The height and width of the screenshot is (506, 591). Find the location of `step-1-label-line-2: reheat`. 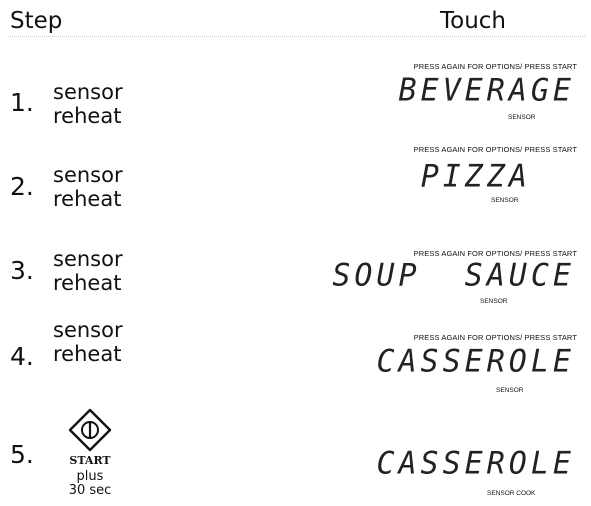

step-1-label-line-2: reheat is located at coordinates (87, 116).